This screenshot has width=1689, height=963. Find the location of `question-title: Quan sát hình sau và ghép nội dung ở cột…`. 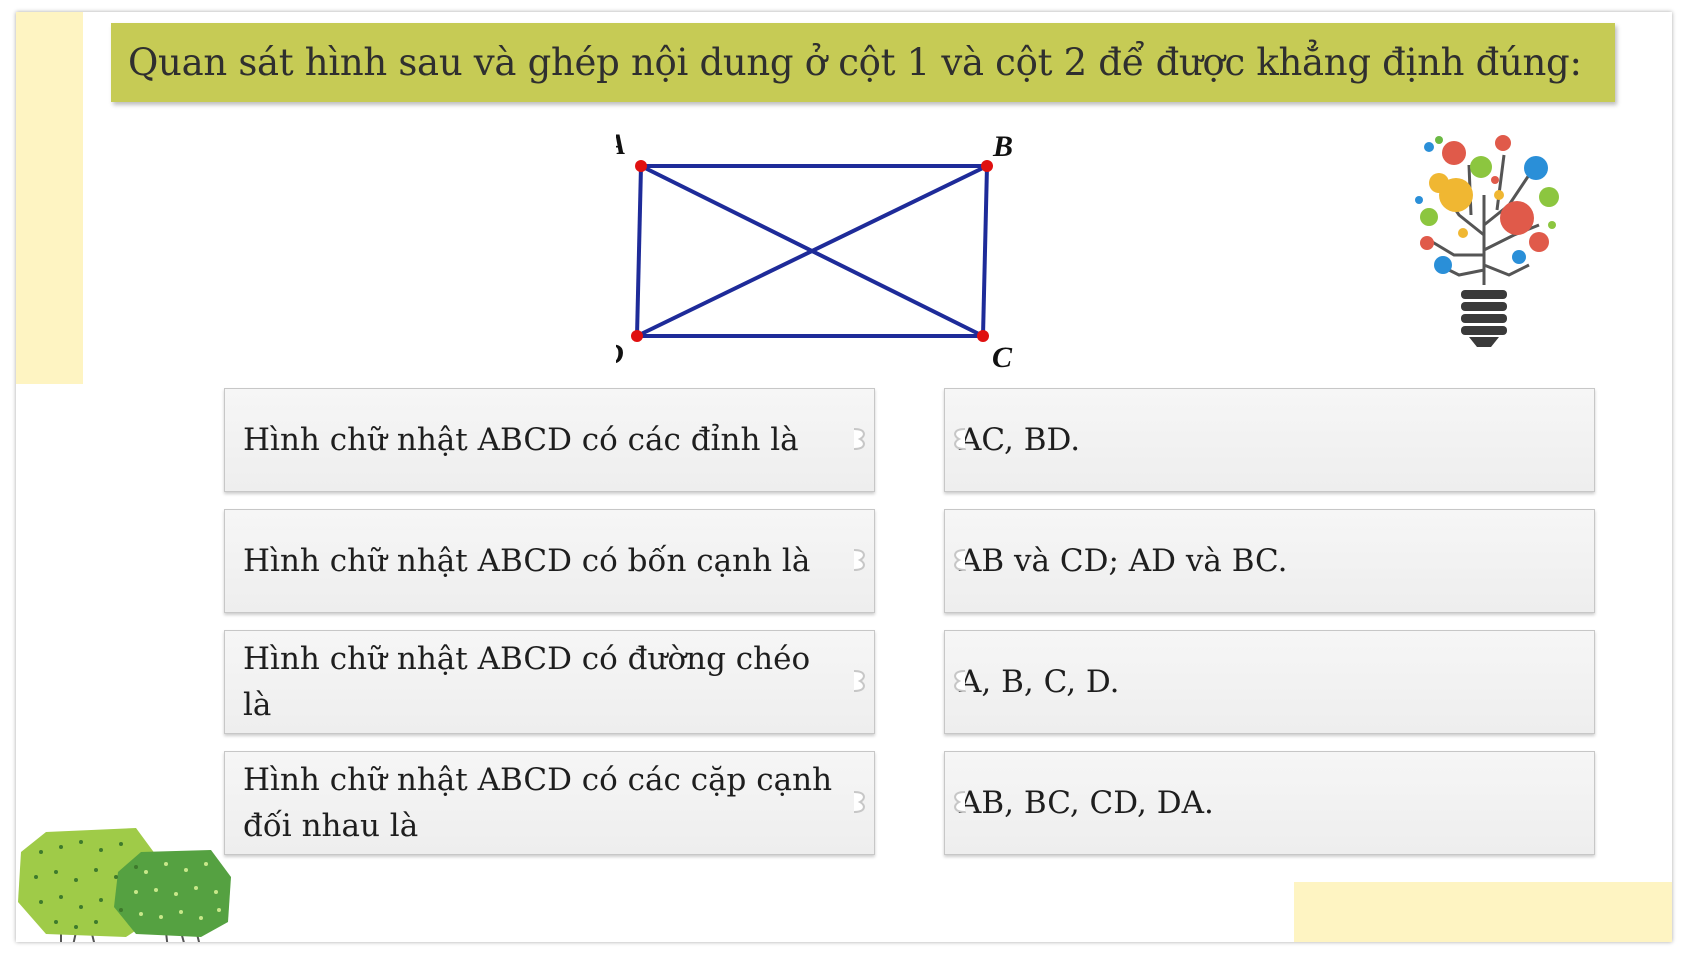

question-title: Quan sát hình sau và ghép nội dung ở cột… is located at coordinates (855, 62).